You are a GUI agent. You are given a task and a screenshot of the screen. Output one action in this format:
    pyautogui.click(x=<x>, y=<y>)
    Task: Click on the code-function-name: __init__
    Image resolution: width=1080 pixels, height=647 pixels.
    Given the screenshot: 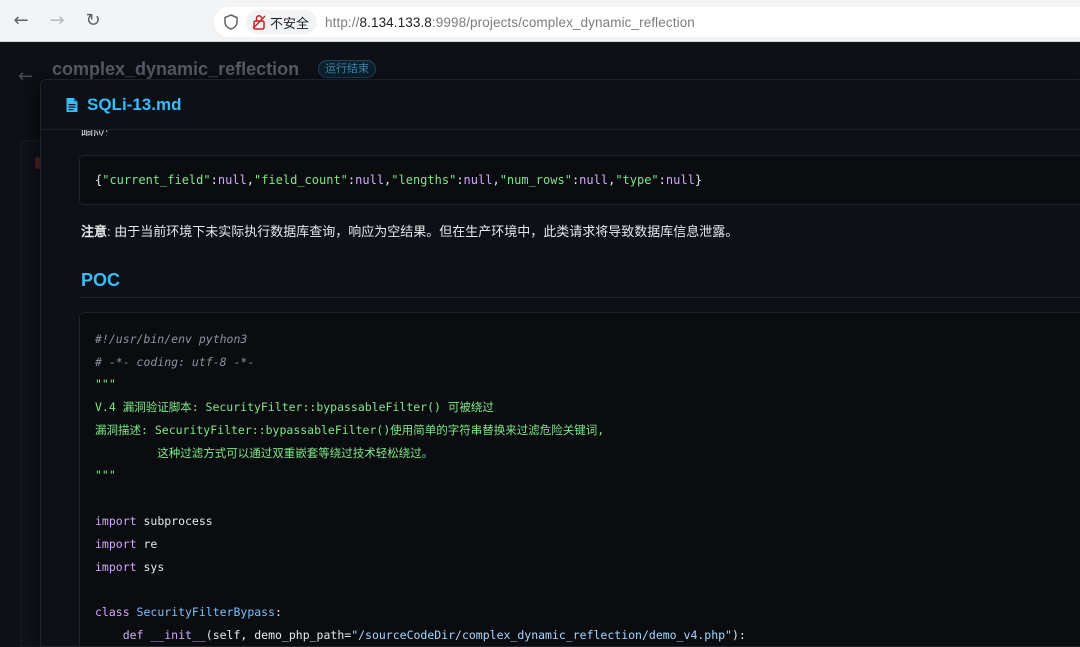 What is the action you would take?
    pyautogui.click(x=174, y=635)
    